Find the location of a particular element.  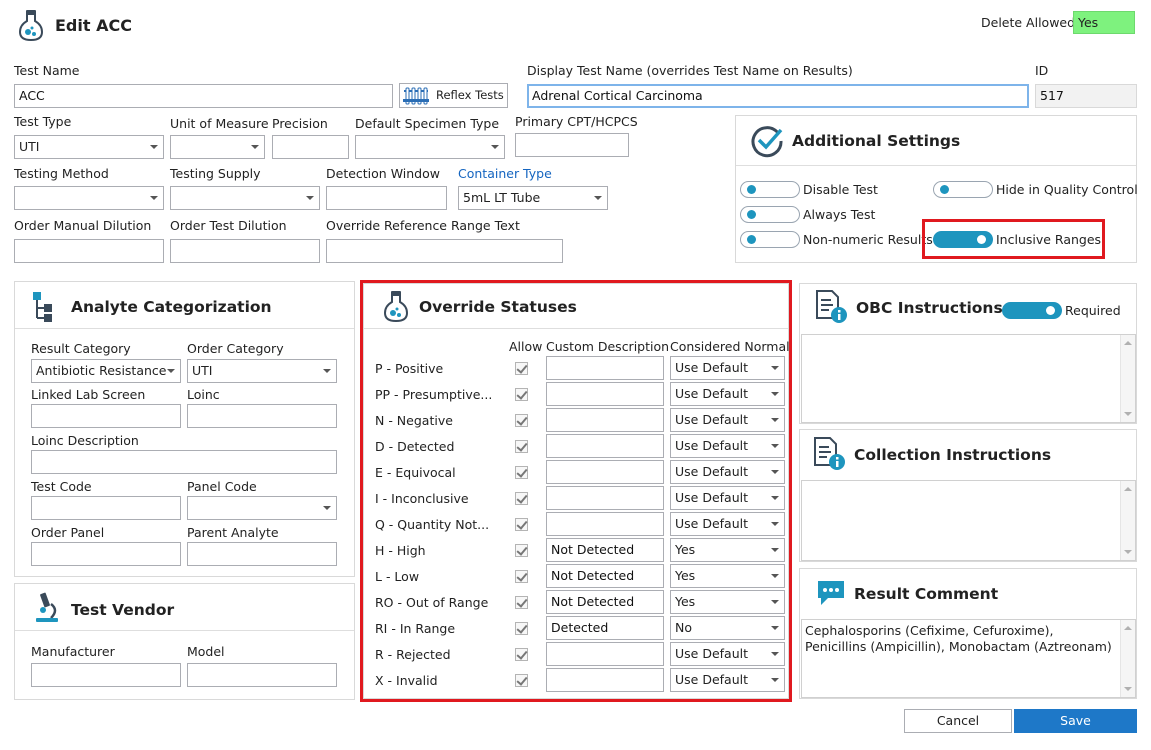

result-comment-title: Result Comment is located at coordinates (926, 594).